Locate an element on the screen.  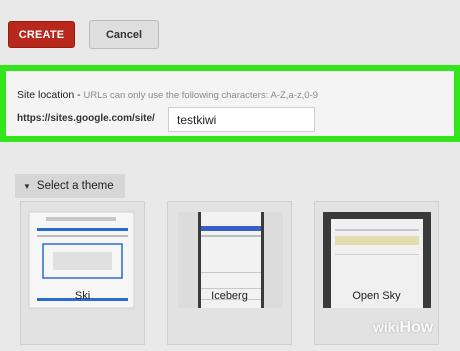
theme-card-ski is located at coordinates (82, 273).